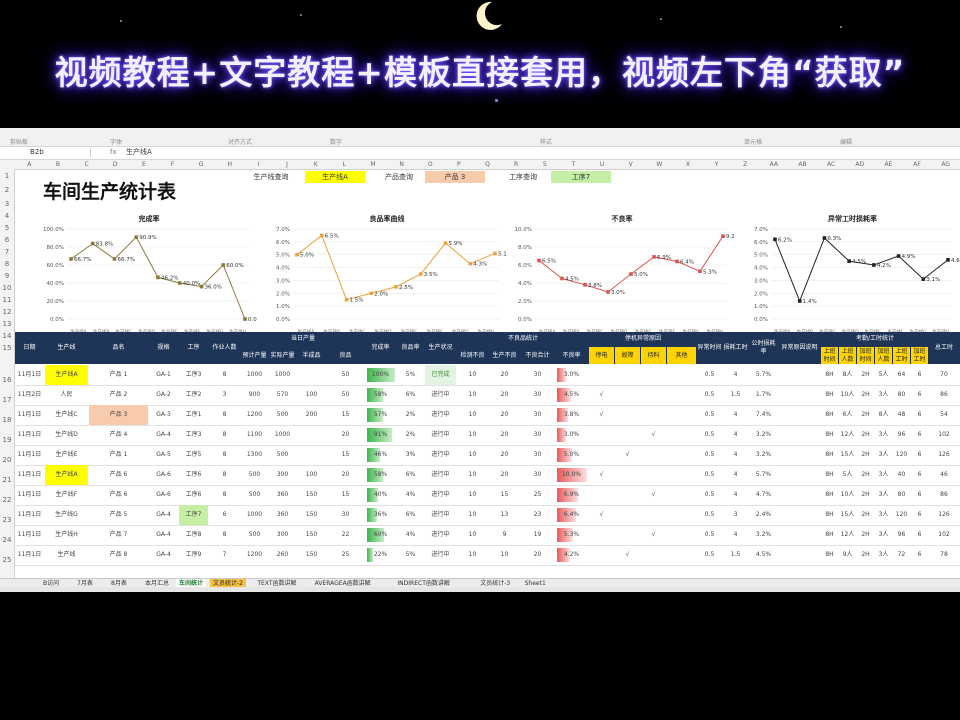  I want to click on table-cell-semi, so click(311, 455).